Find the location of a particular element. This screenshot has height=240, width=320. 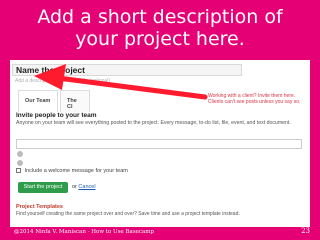

page-number: 23 is located at coordinates (305, 231).